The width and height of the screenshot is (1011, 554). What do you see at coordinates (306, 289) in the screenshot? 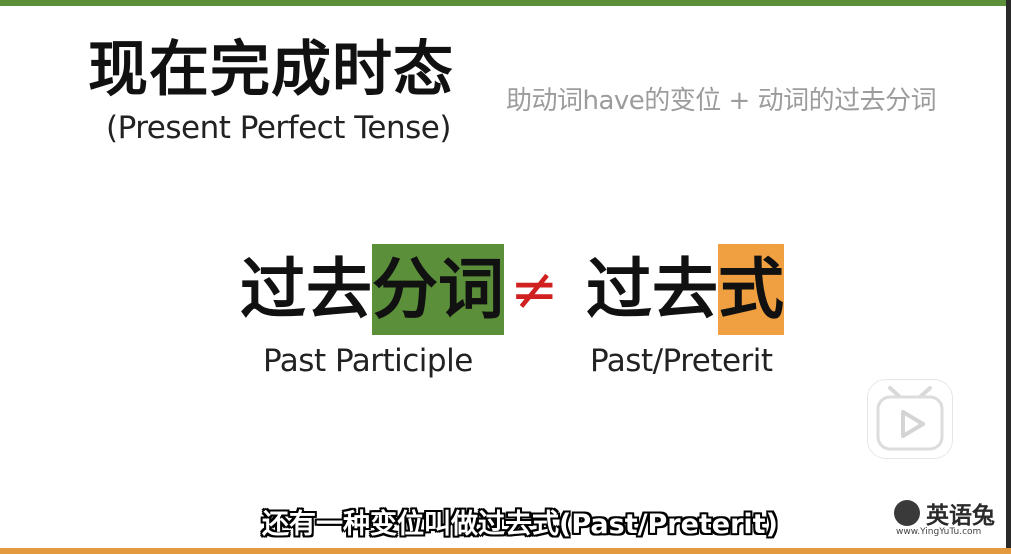
I see `left-term-plain: 过去` at bounding box center [306, 289].